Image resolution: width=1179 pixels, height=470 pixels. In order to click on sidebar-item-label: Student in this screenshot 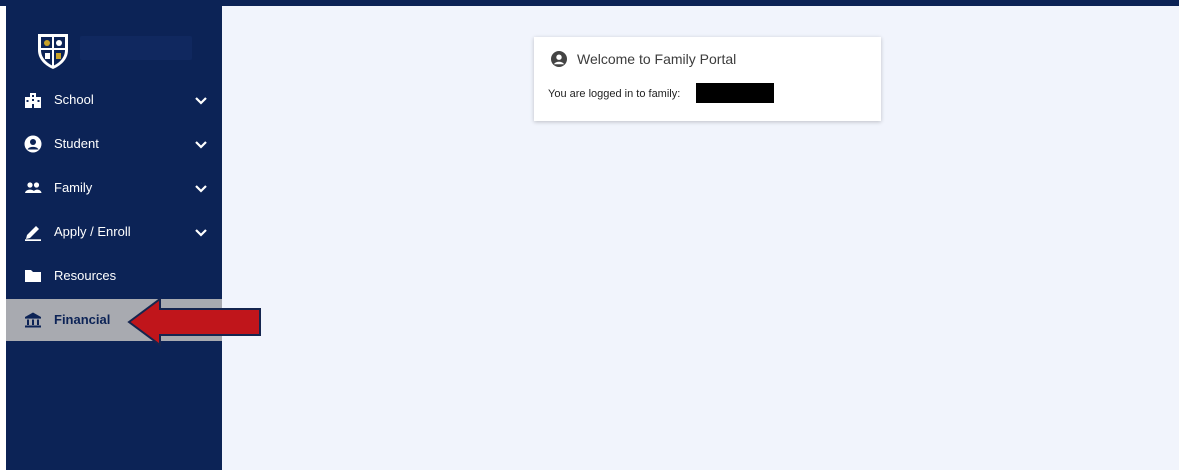, I will do `click(76, 143)`.